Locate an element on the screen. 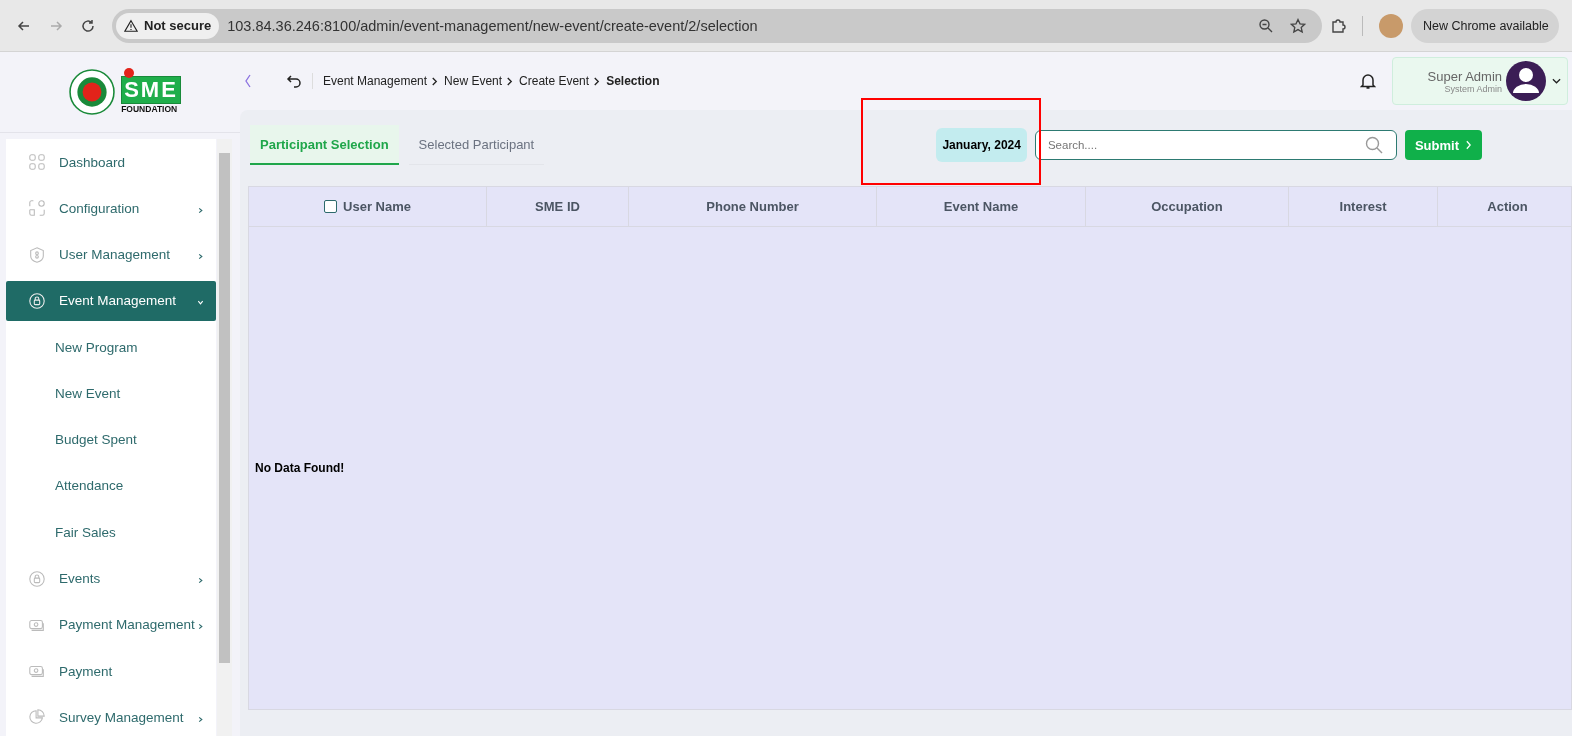 The image size is (1572, 736). breadcrumb-link: Create Event is located at coordinates (554, 81).